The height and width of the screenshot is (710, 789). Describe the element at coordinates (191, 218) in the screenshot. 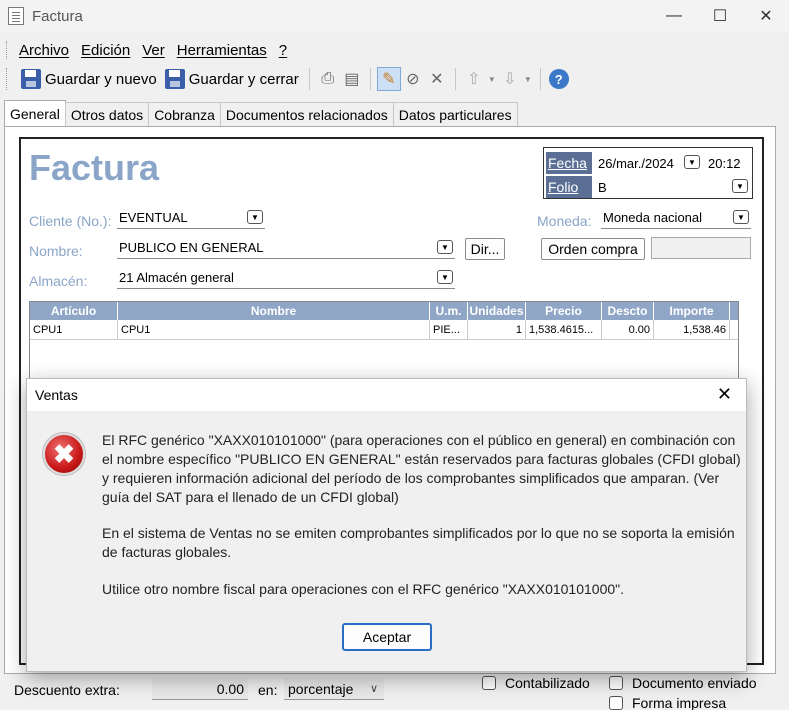

I see `cliente-field: EVENTUAL ▼` at that location.